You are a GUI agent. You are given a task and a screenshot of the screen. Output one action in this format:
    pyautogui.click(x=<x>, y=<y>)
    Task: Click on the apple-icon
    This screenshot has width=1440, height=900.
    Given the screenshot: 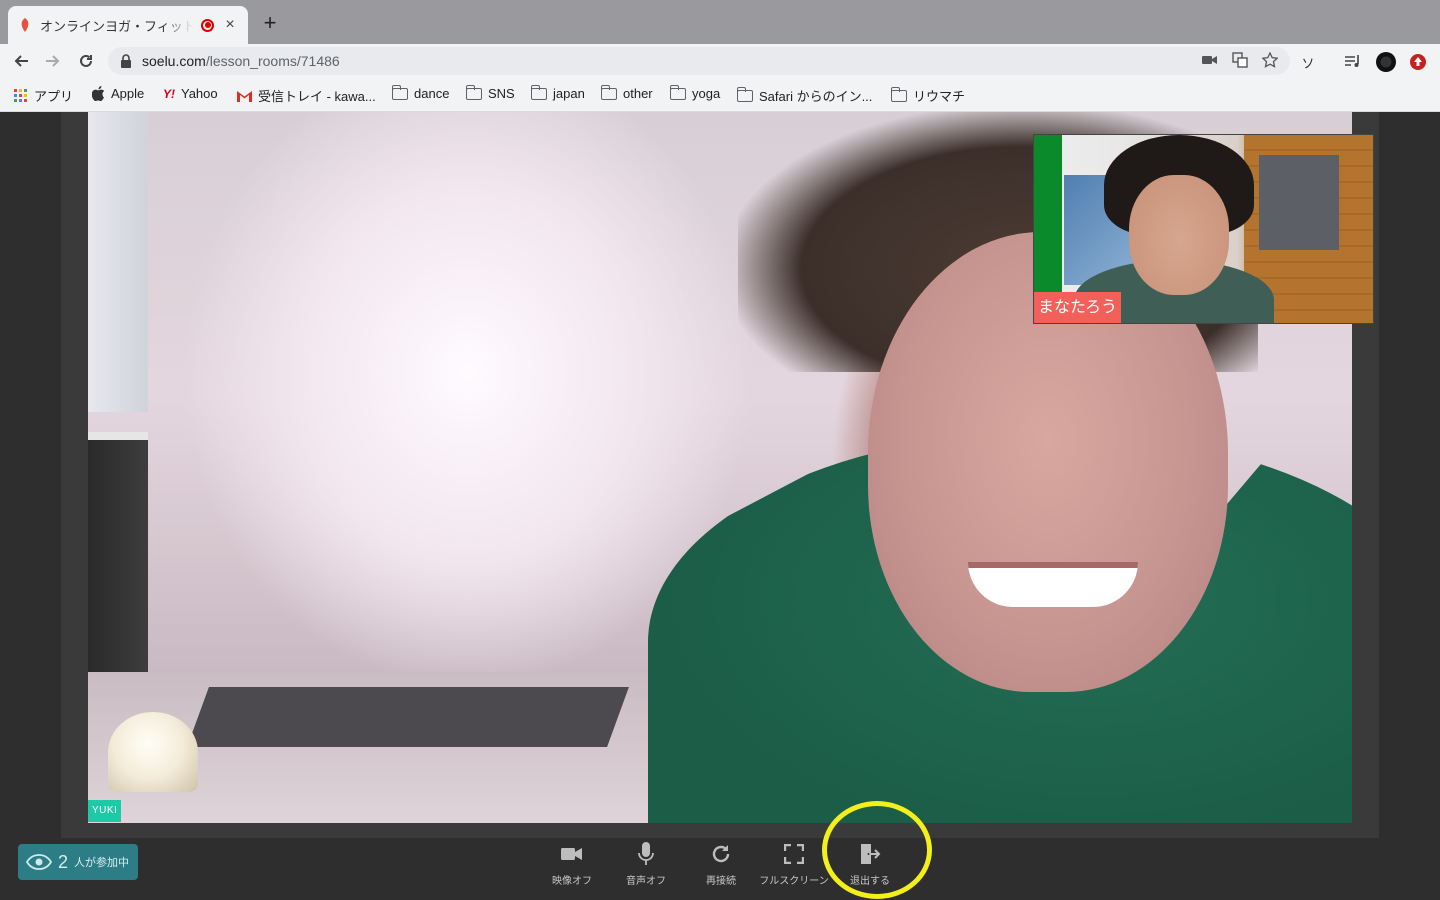 What is the action you would take?
    pyautogui.click(x=98, y=93)
    